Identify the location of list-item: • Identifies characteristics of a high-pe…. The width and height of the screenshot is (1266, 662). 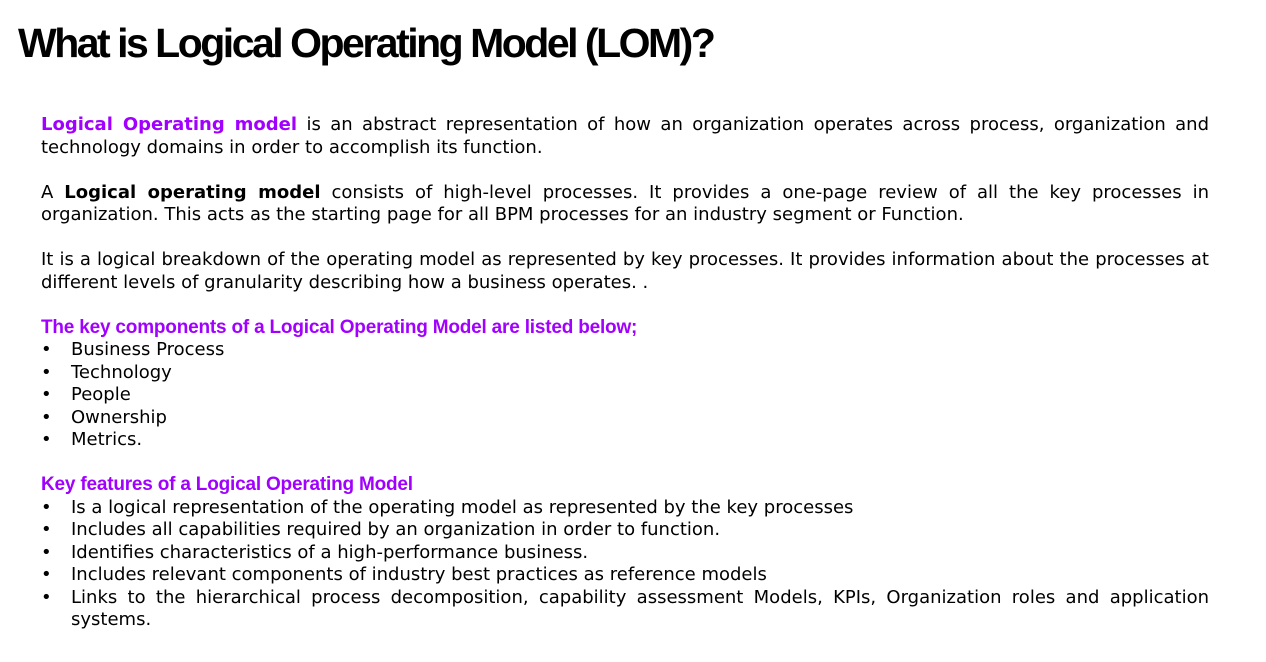
(315, 552).